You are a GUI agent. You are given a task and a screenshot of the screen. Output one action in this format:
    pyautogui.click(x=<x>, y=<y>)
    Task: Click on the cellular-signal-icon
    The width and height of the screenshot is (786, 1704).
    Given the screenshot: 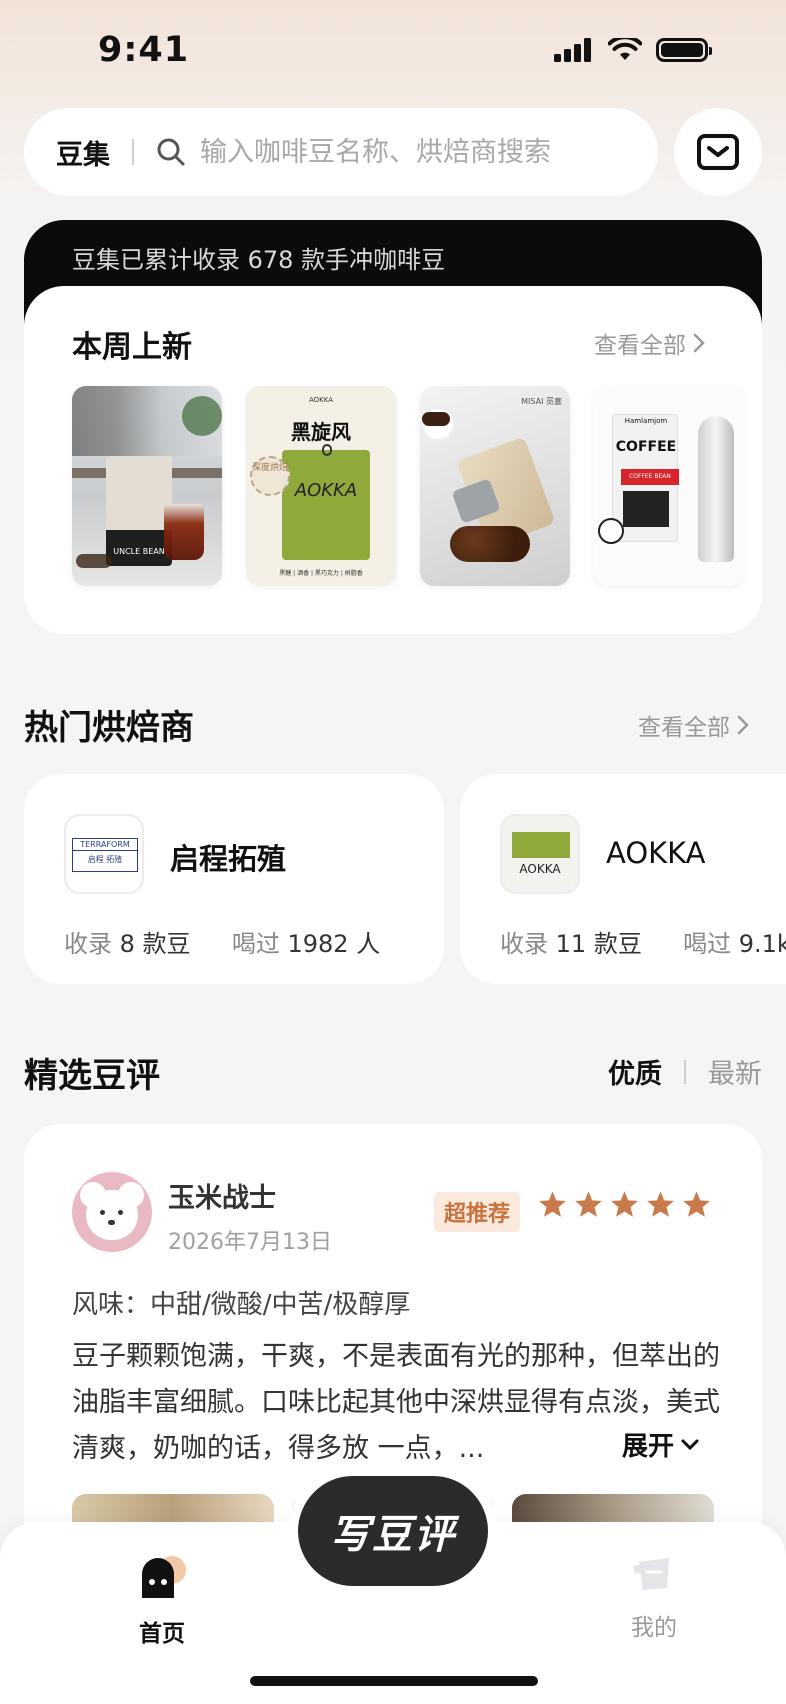 What is the action you would take?
    pyautogui.click(x=572, y=50)
    